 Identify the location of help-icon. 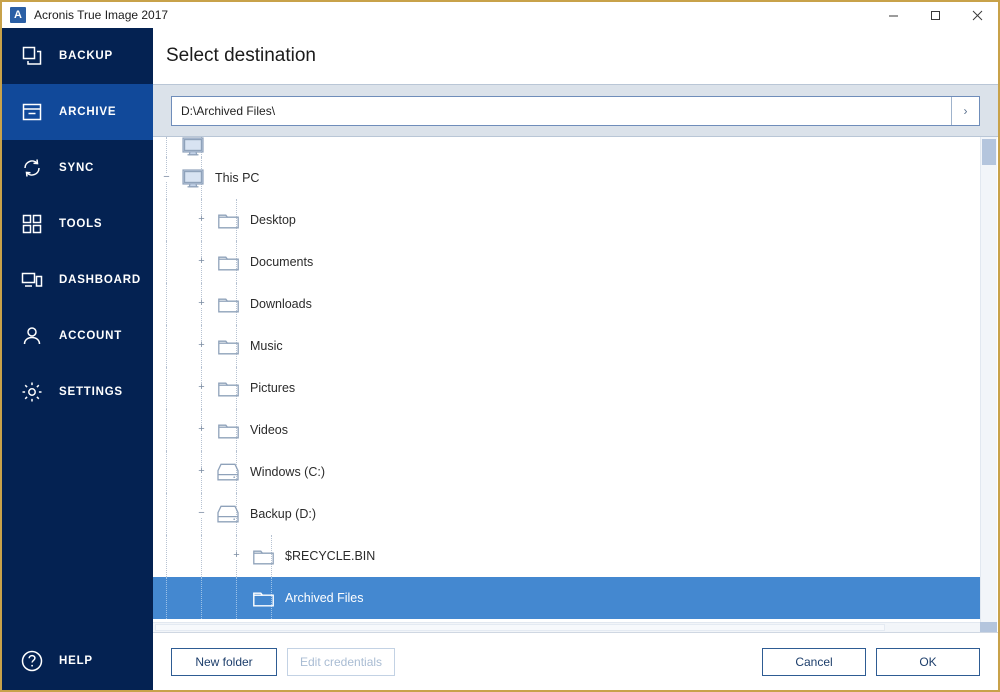
(32, 661).